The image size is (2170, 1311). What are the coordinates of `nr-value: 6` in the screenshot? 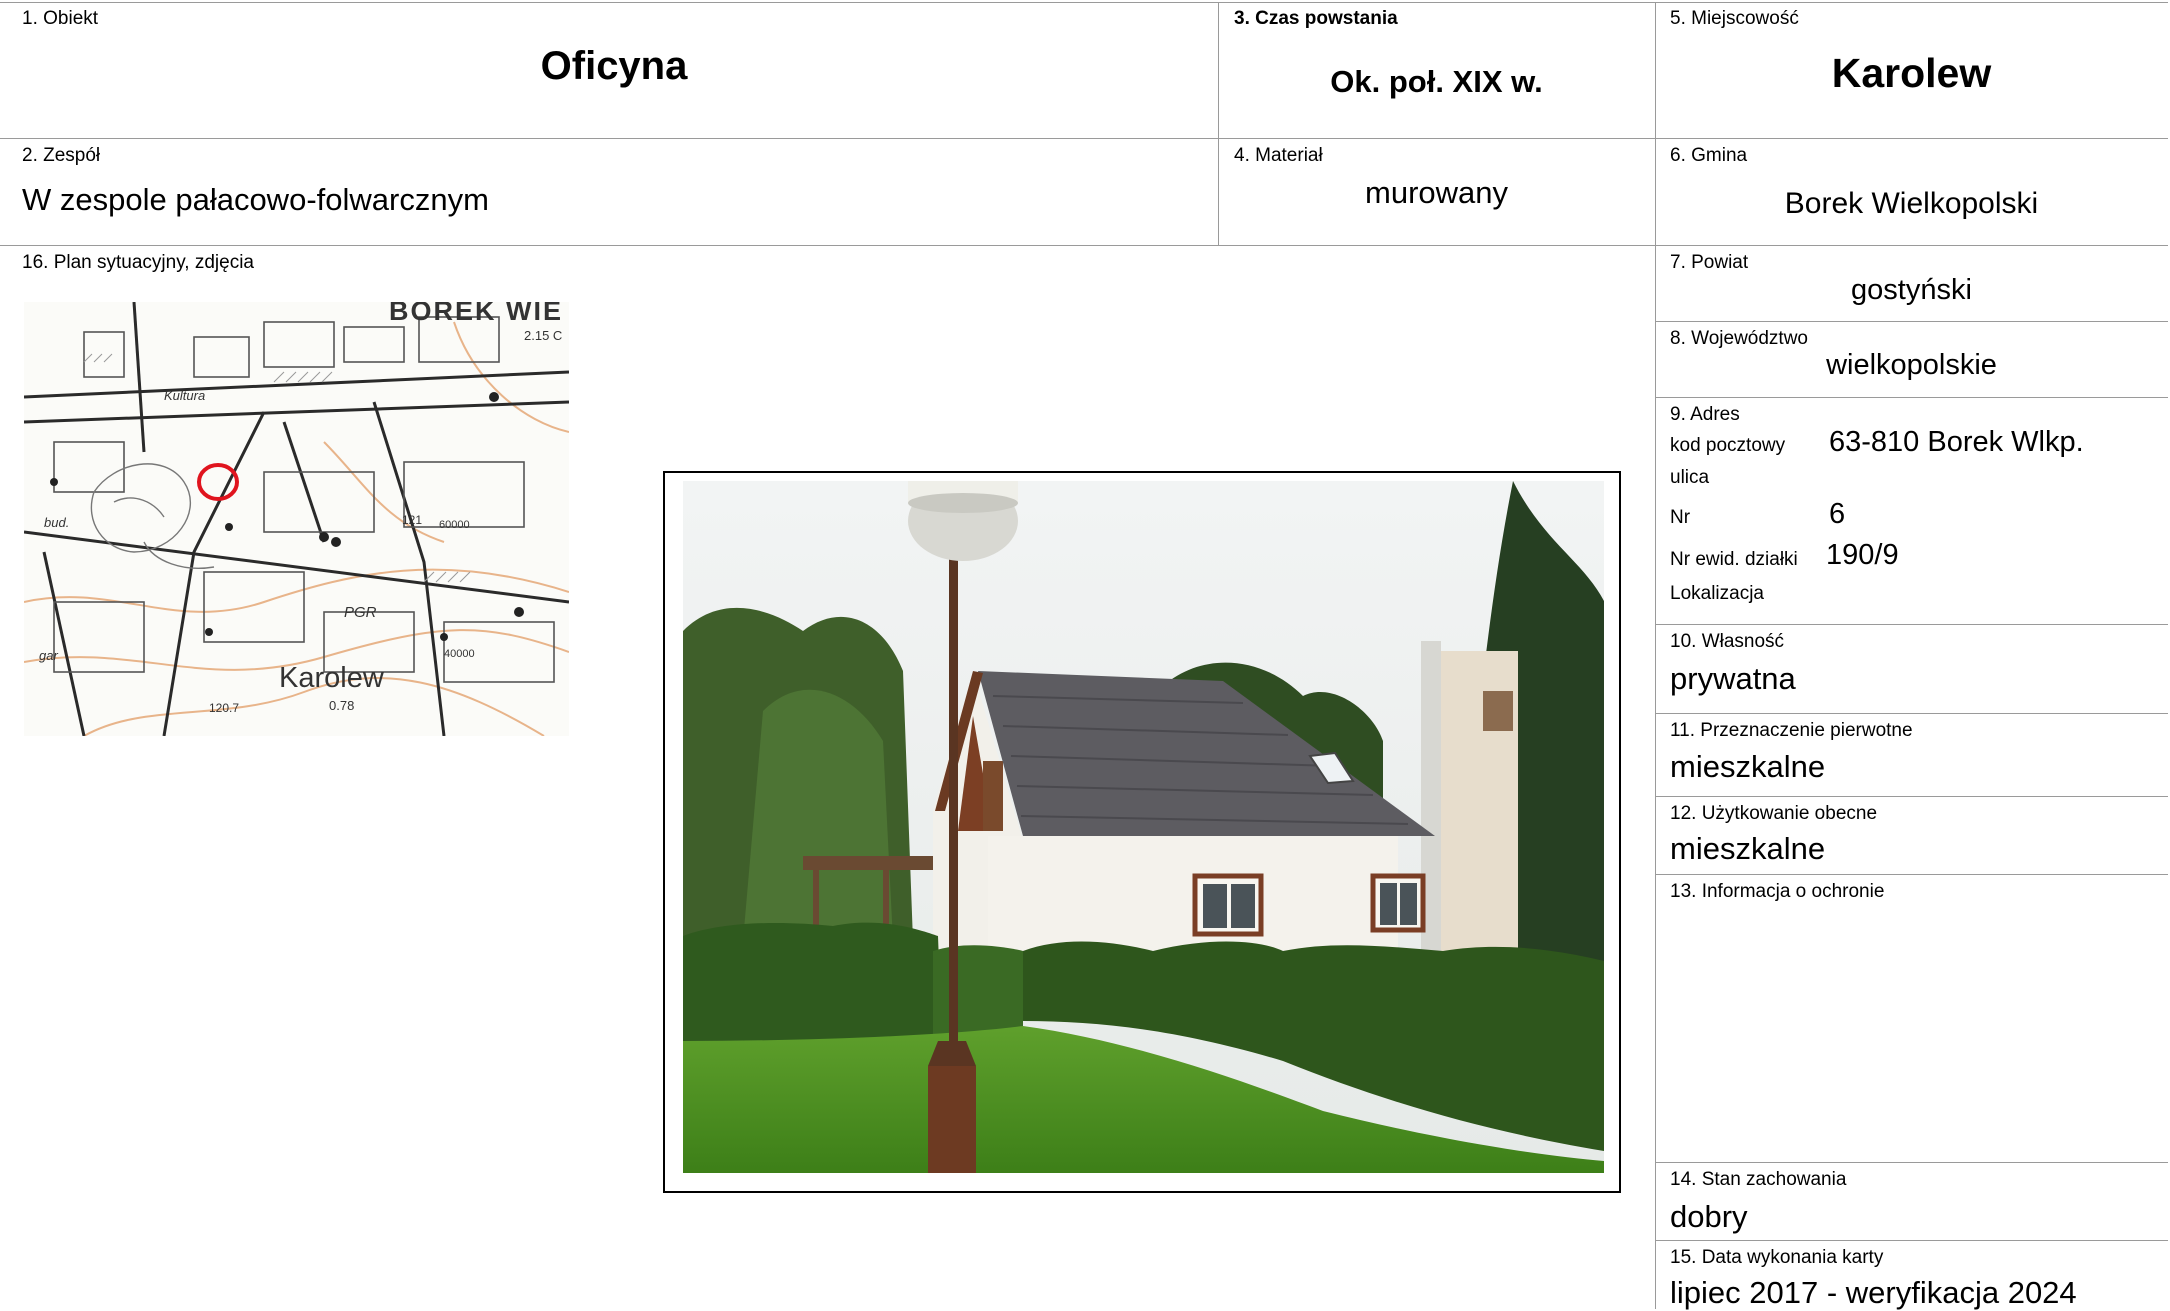 It's located at (1837, 514).